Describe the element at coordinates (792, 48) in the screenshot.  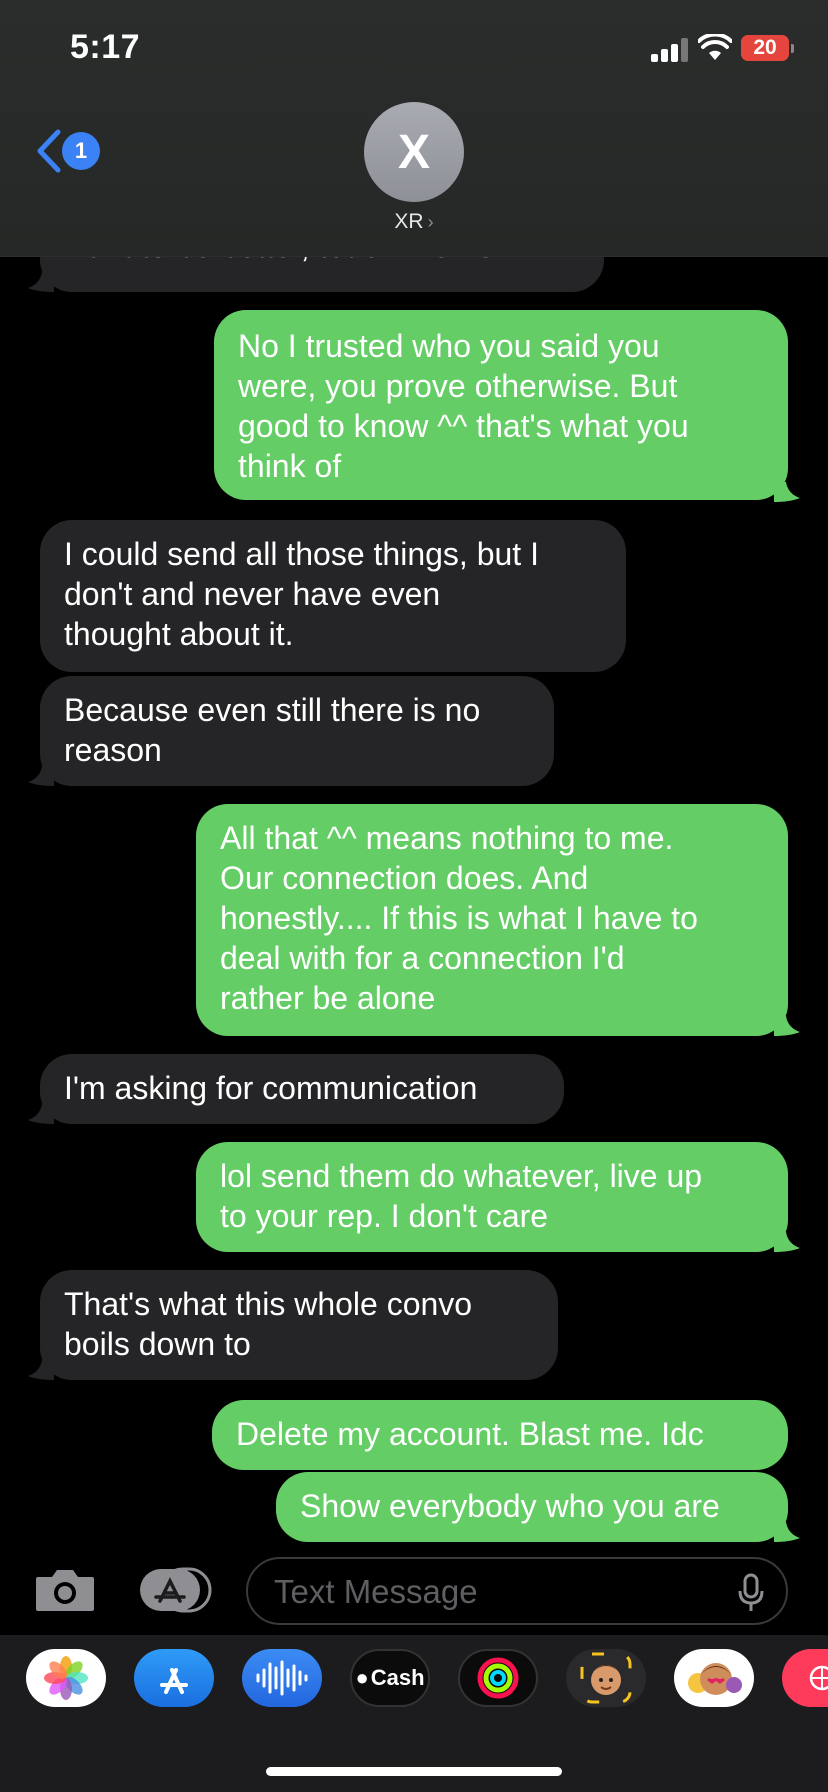
I see `battery-tip` at that location.